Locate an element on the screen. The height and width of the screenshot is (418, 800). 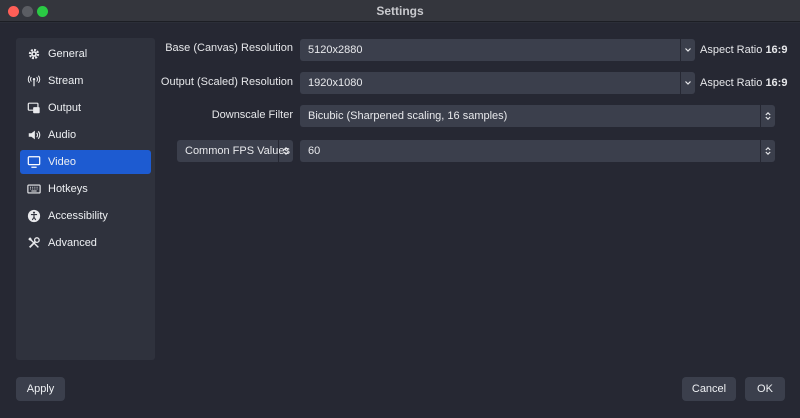
base-resolution-value: 5120x2880 is located at coordinates (335, 50).